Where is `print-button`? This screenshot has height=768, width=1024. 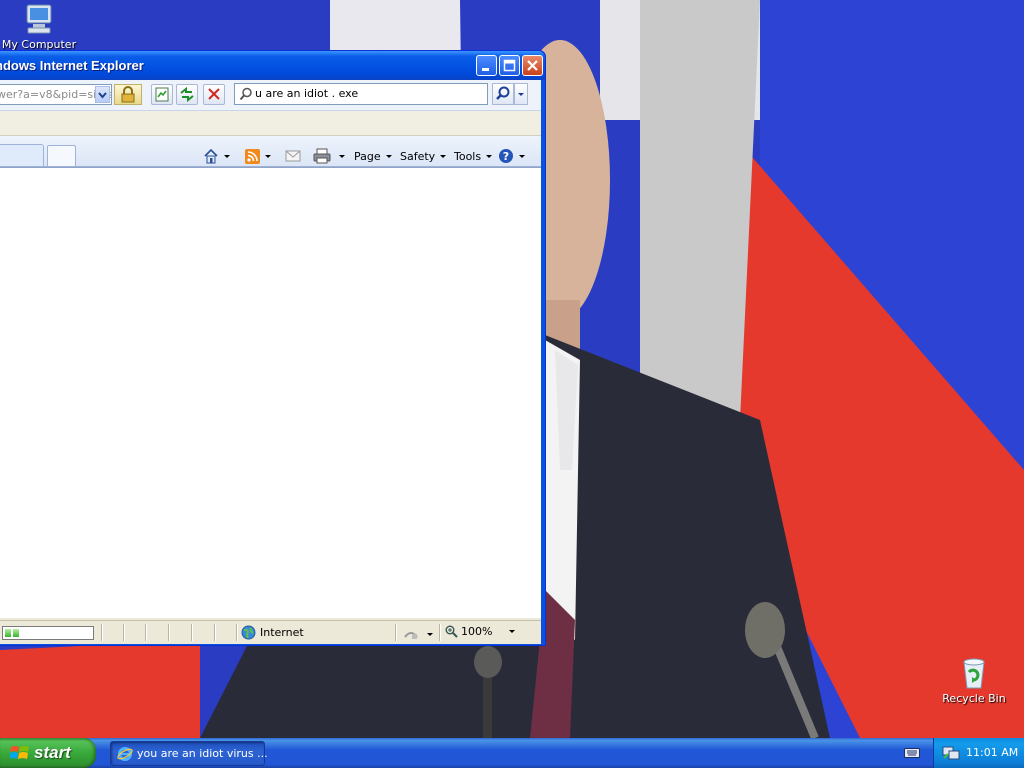 print-button is located at coordinates (329, 156).